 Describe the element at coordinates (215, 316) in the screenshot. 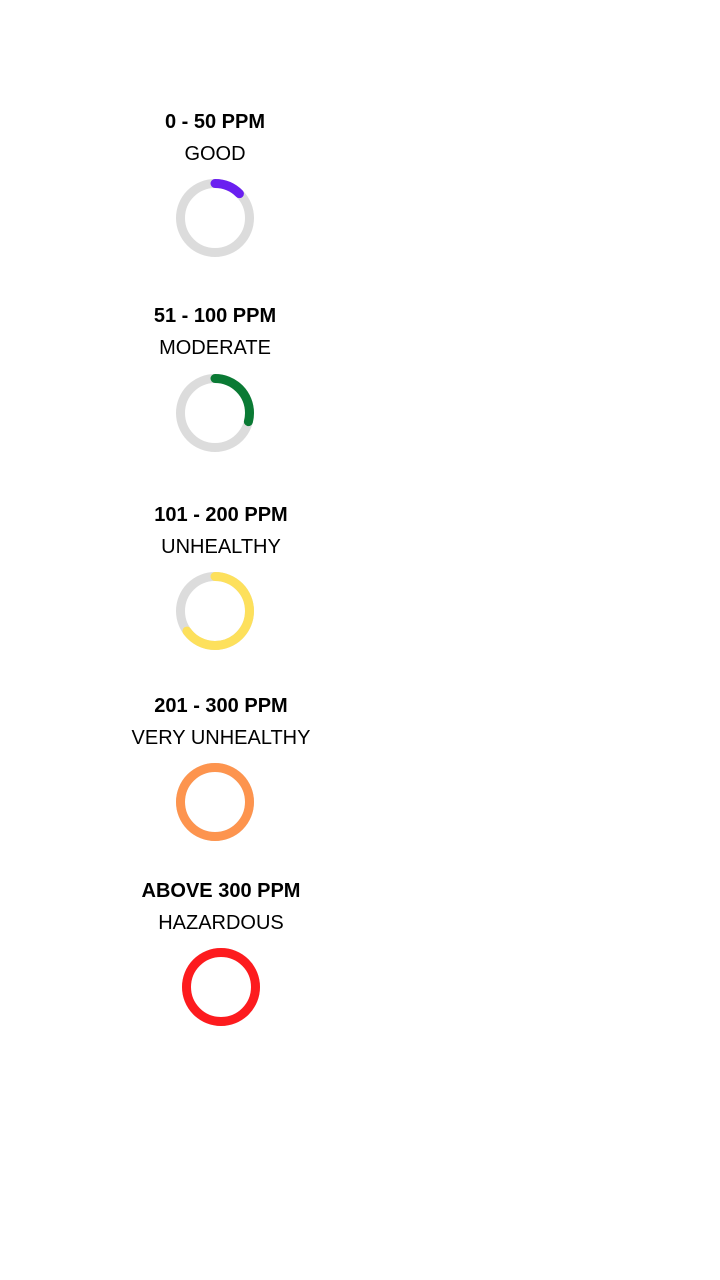

I see `level-range: 51 - 100 PPM` at that location.